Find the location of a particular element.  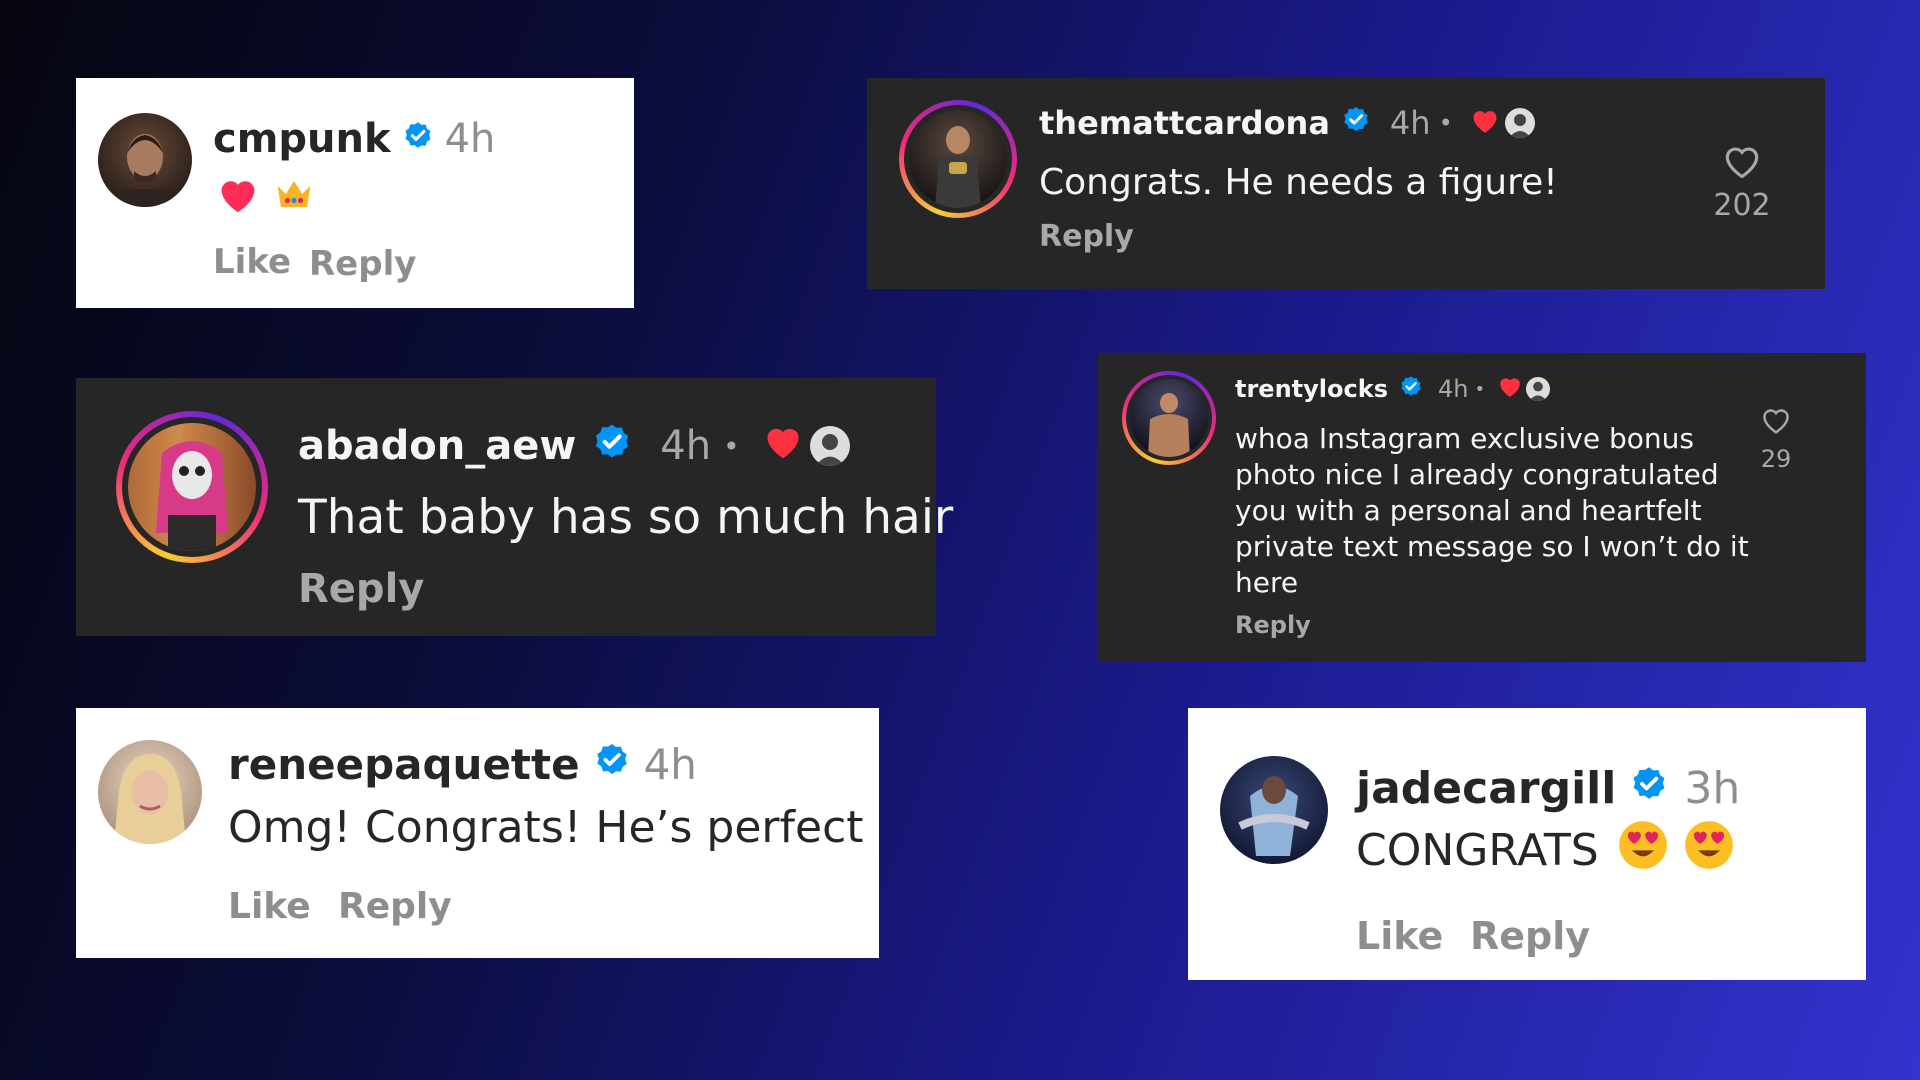

like-count: 29 is located at coordinates (1776, 459).